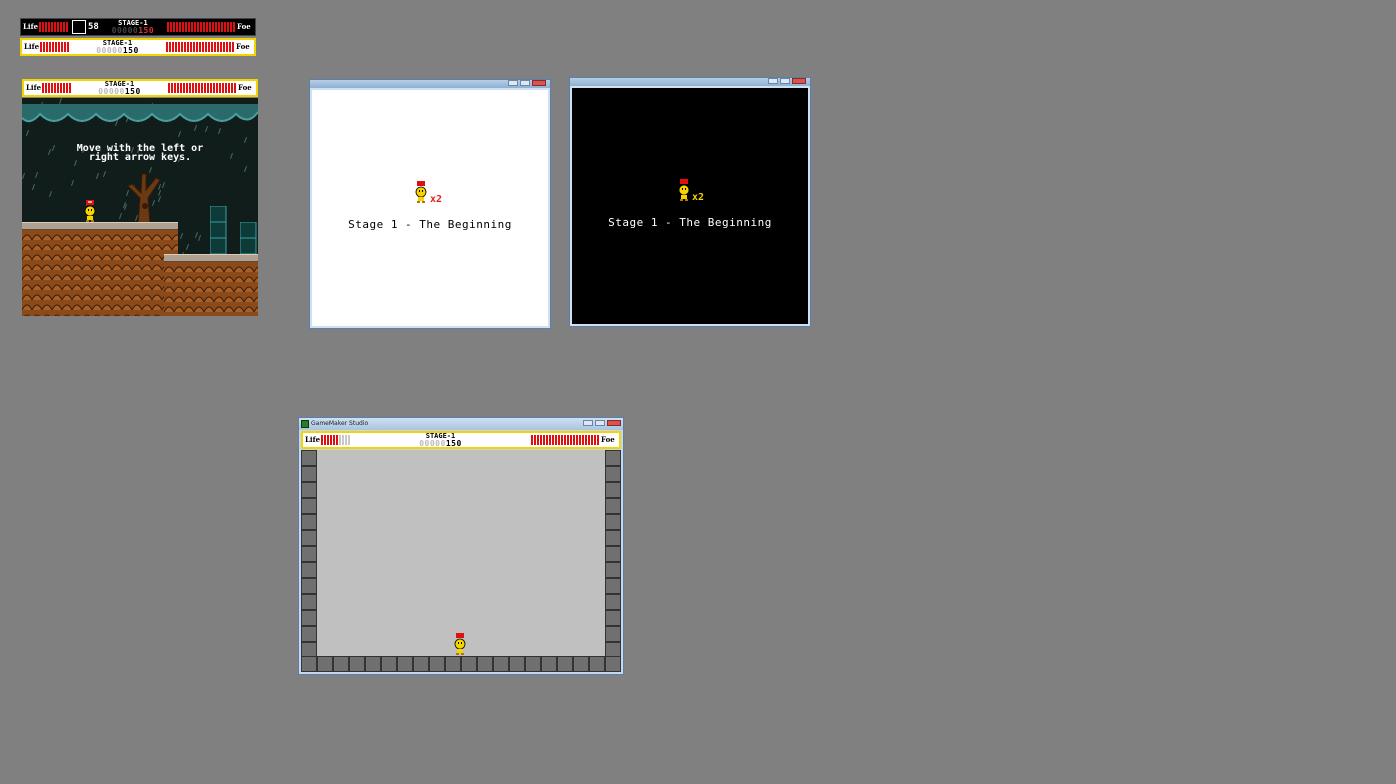 This screenshot has width=1396, height=784. I want to click on curtain-canopy, so click(140, 113).